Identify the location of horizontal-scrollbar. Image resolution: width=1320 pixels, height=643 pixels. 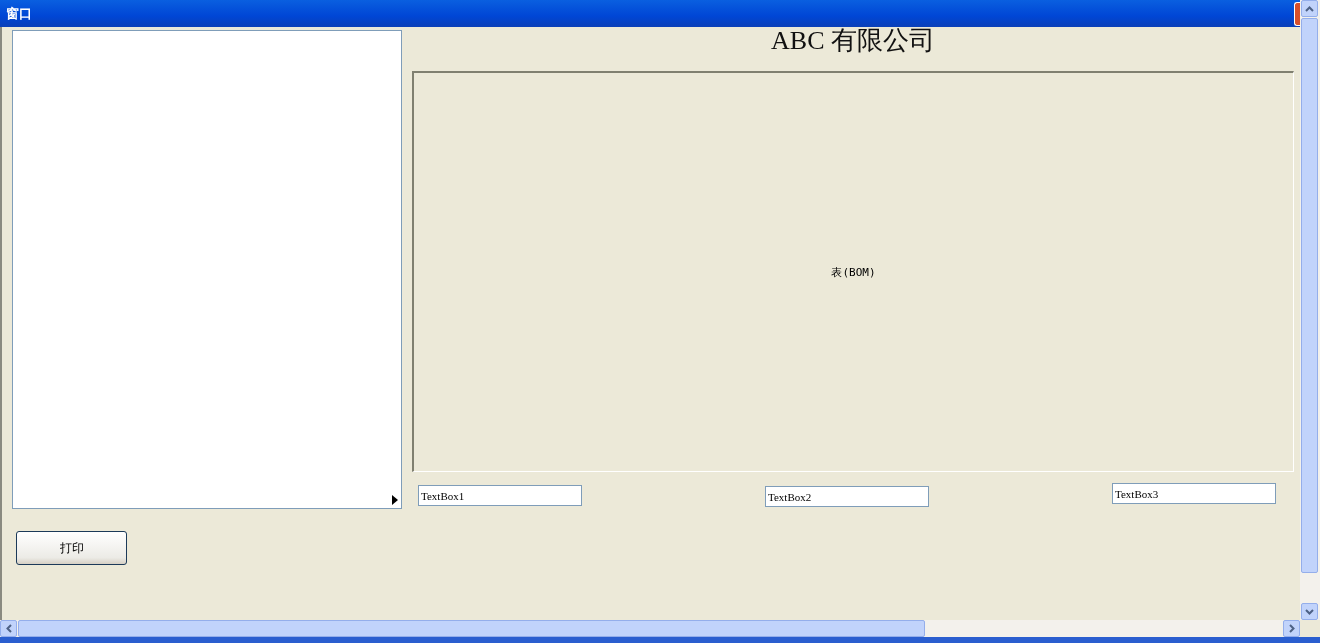
(650, 628).